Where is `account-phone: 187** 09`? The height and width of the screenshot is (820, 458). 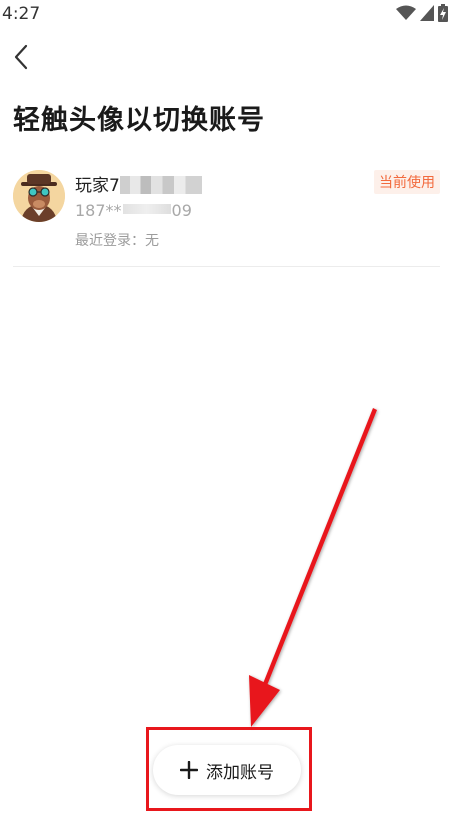 account-phone: 187** 09 is located at coordinates (133, 210).